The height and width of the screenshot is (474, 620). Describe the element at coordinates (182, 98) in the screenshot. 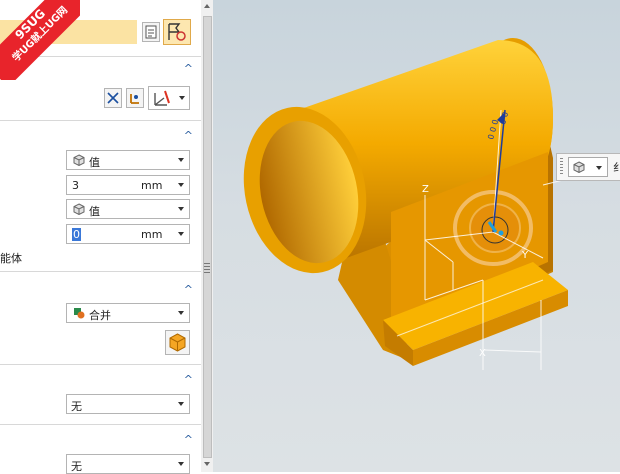

I see `vector-dropdown-arrow-icon` at that location.